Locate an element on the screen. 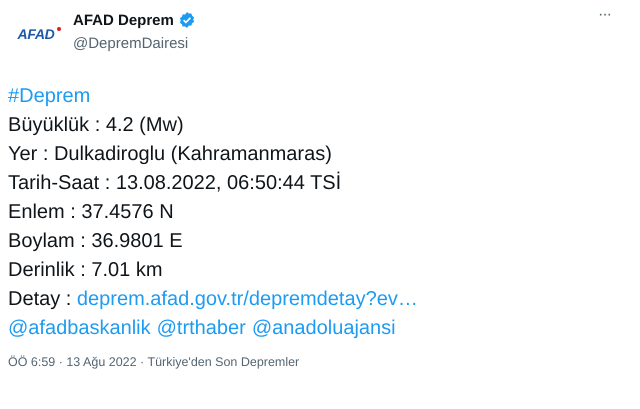 The image size is (640, 409). tweet-text-line: Derinlik : 7.01 km is located at coordinates (86, 270).